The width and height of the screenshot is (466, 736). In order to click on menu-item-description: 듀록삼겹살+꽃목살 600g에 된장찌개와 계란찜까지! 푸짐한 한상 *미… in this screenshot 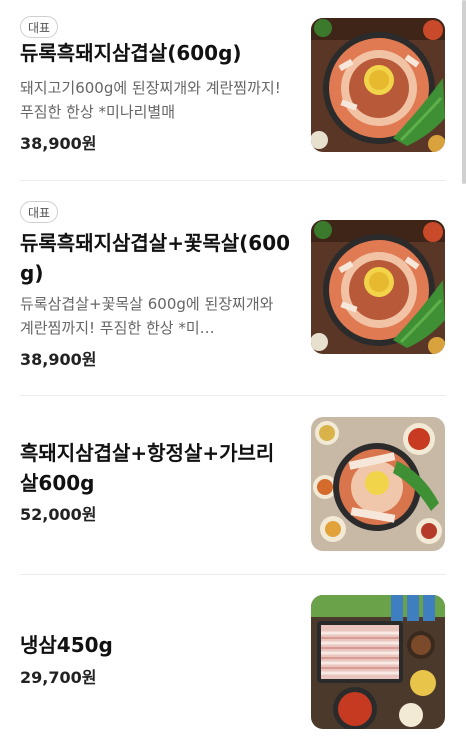, I will do `click(147, 316)`.